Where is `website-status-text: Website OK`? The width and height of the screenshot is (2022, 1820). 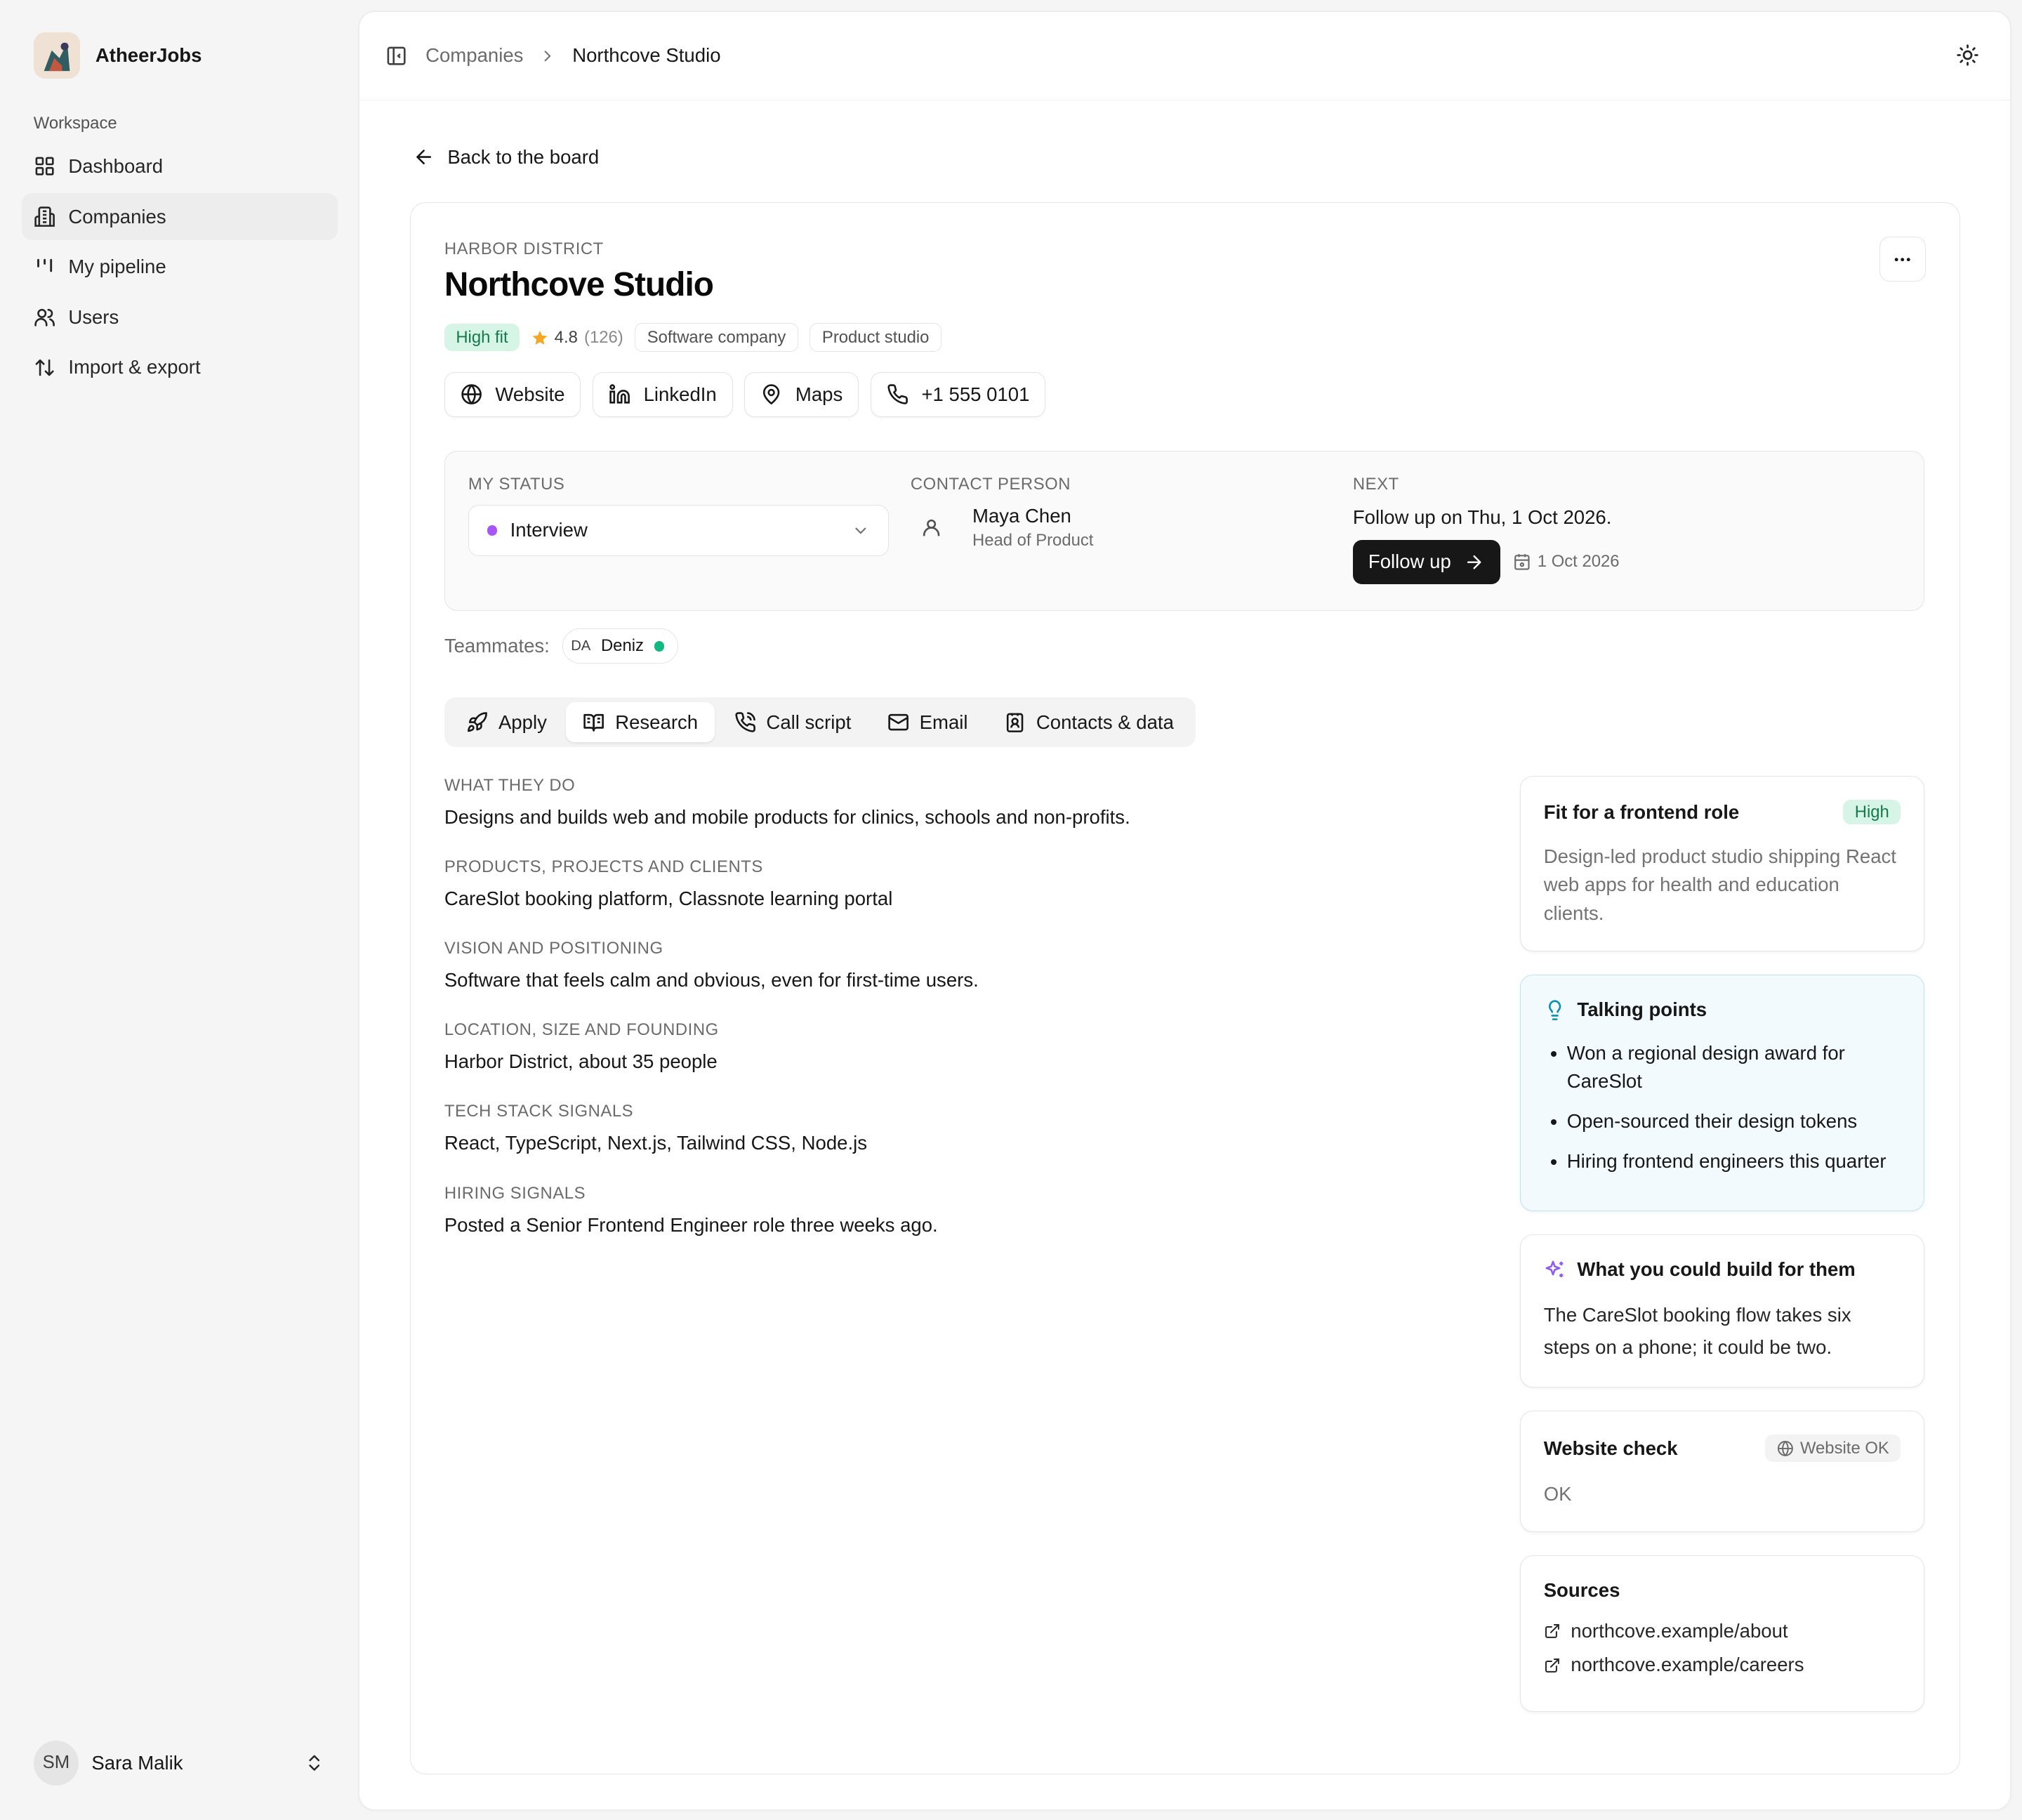 website-status-text: Website OK is located at coordinates (1844, 1448).